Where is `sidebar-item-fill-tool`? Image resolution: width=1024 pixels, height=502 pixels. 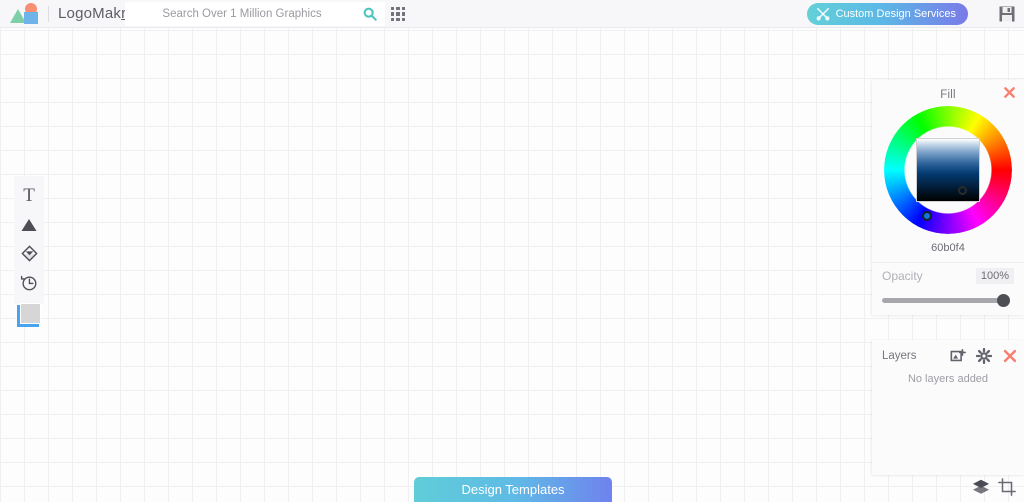
sidebar-item-fill-tool is located at coordinates (29, 253).